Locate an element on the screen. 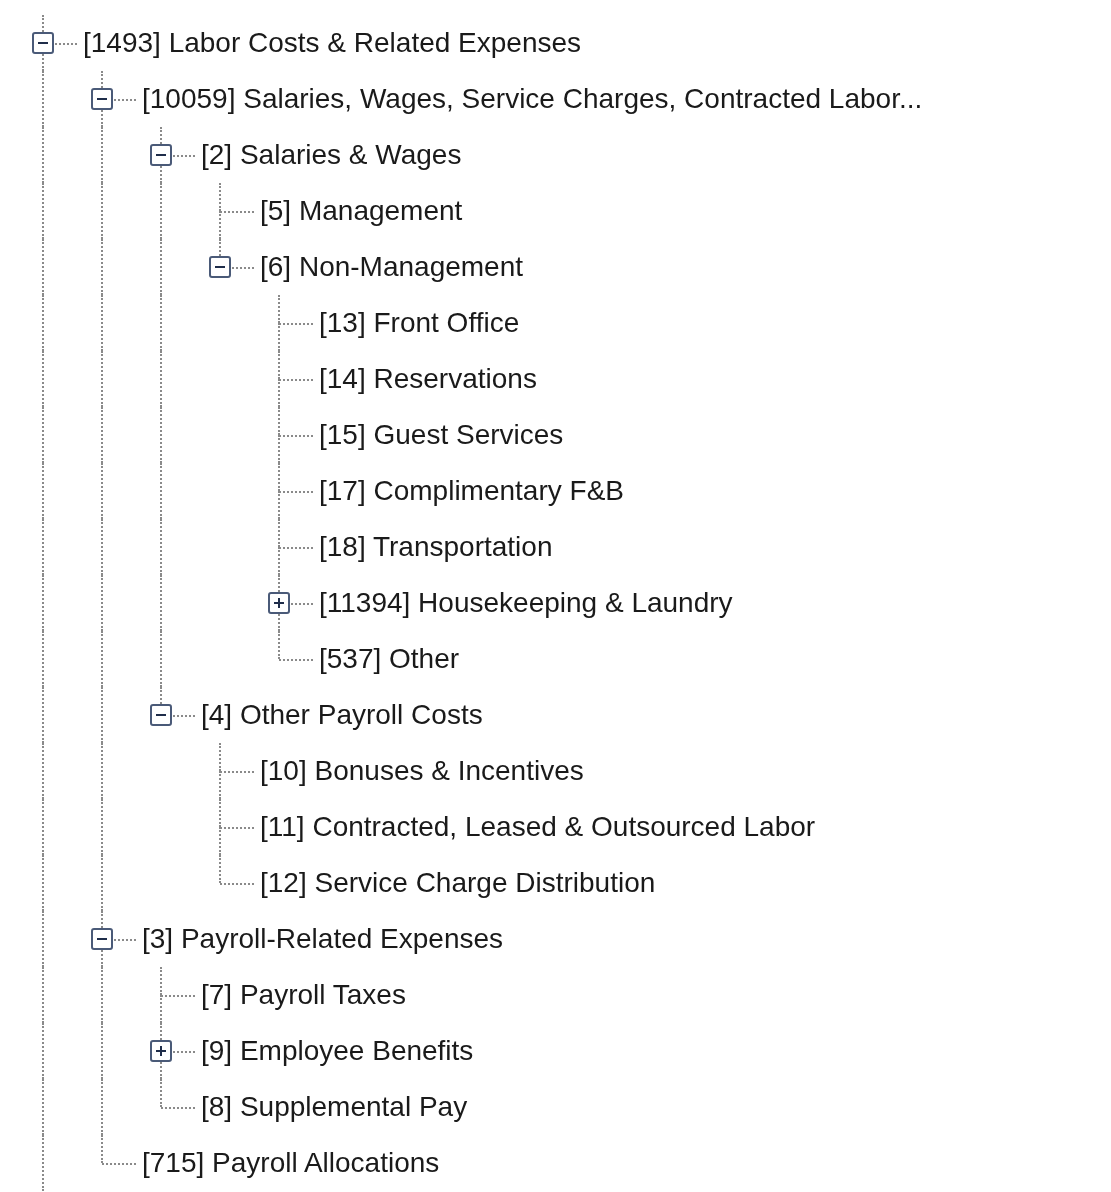  tree-item-label: [7] Payroll Taxes is located at coordinates (303, 995).